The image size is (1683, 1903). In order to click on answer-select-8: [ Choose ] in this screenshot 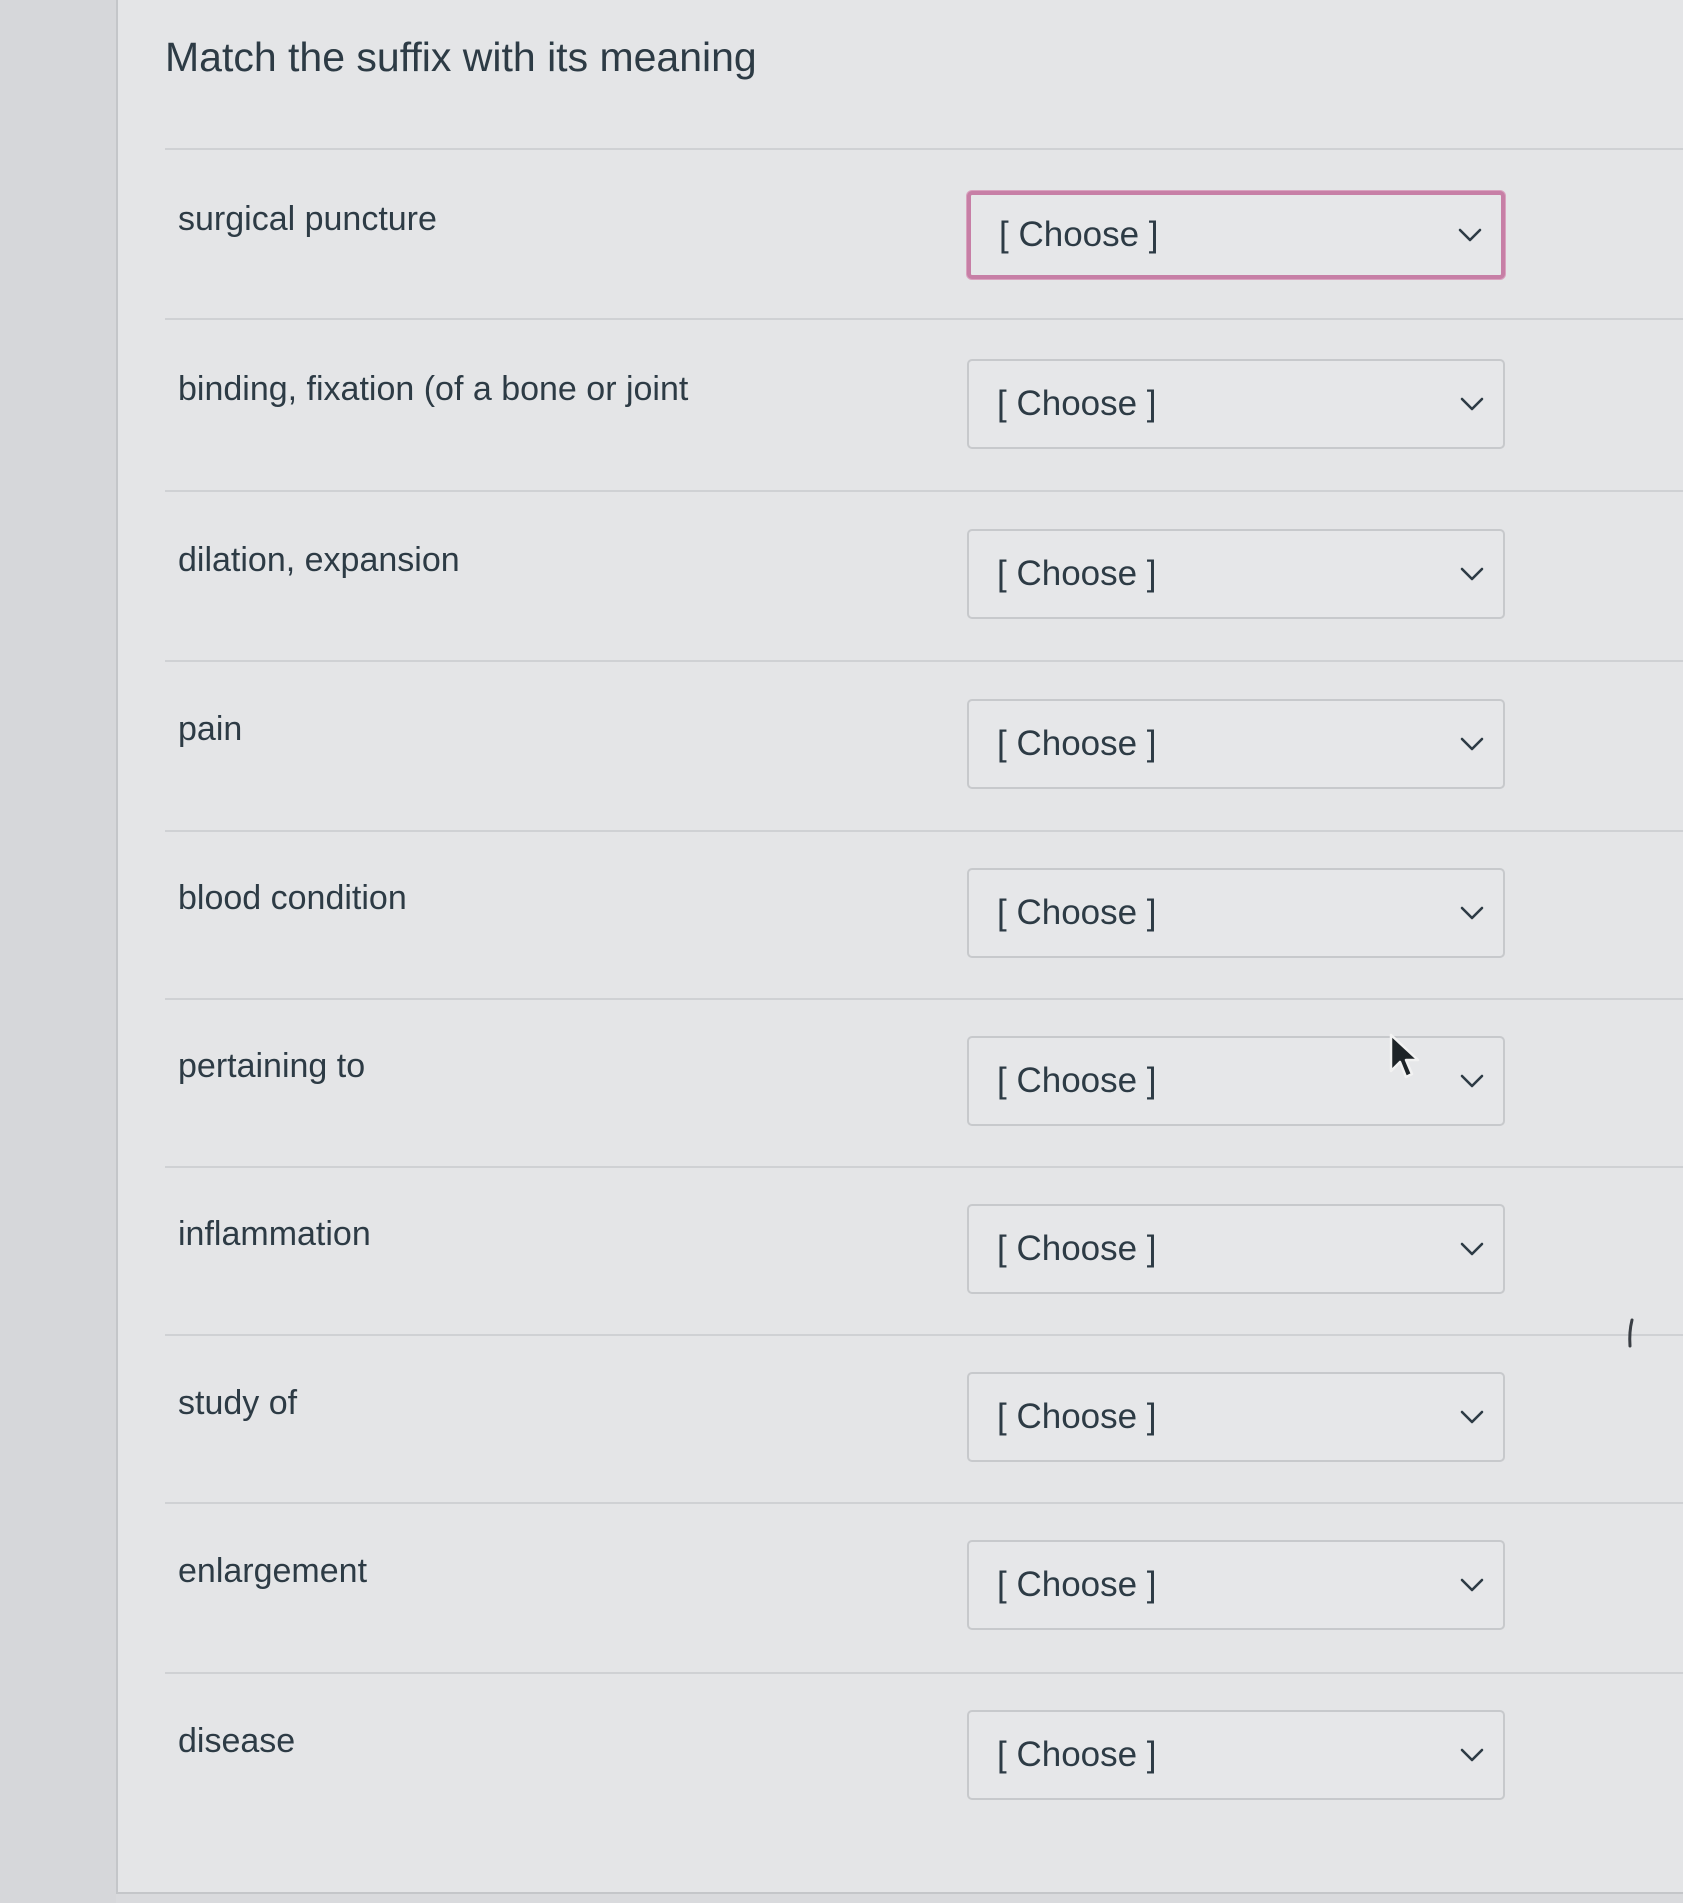, I will do `click(1236, 1417)`.